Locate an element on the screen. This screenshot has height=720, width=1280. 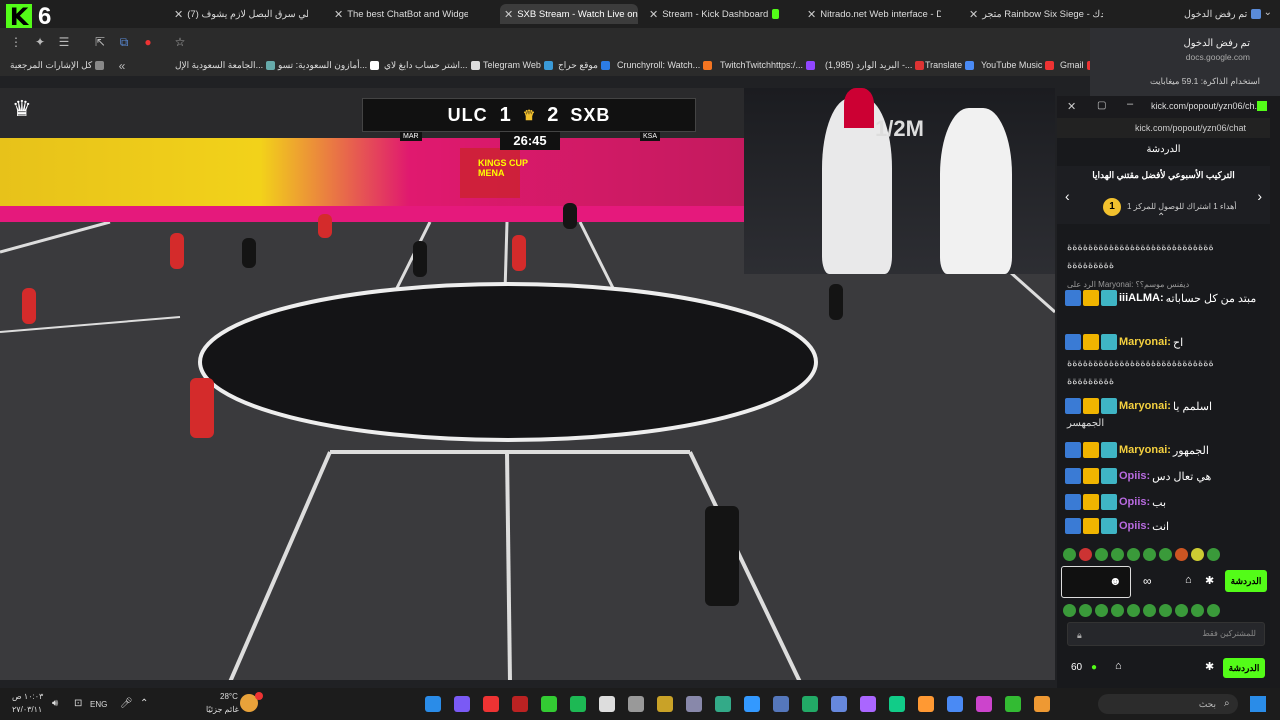
extension-icon: ✦ is located at coordinates (40, 42).